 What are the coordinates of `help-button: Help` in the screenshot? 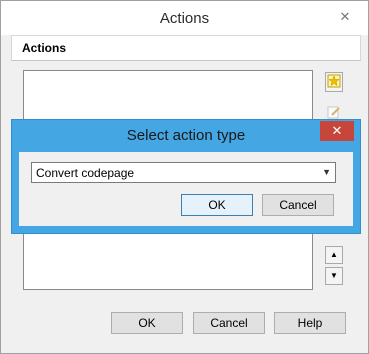 It's located at (310, 323).